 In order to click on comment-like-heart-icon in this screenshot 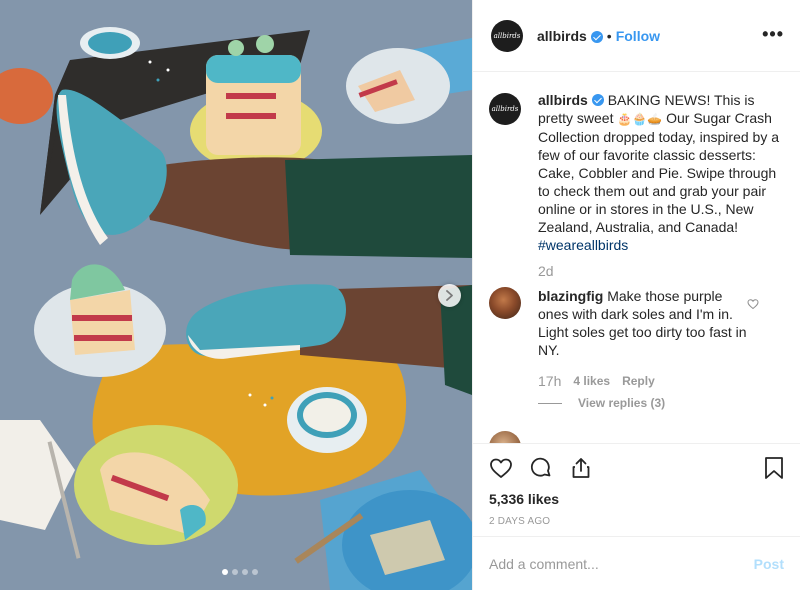, I will do `click(753, 306)`.